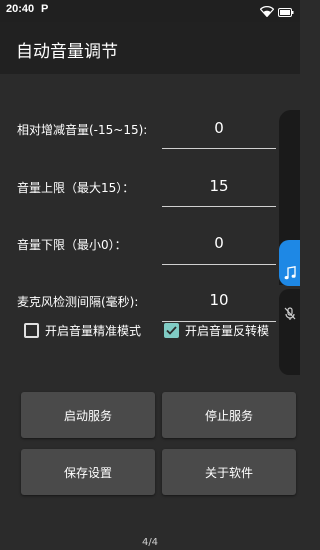  I want to click on invert-mode-checkbox: 开启音量反转模, so click(216, 330).